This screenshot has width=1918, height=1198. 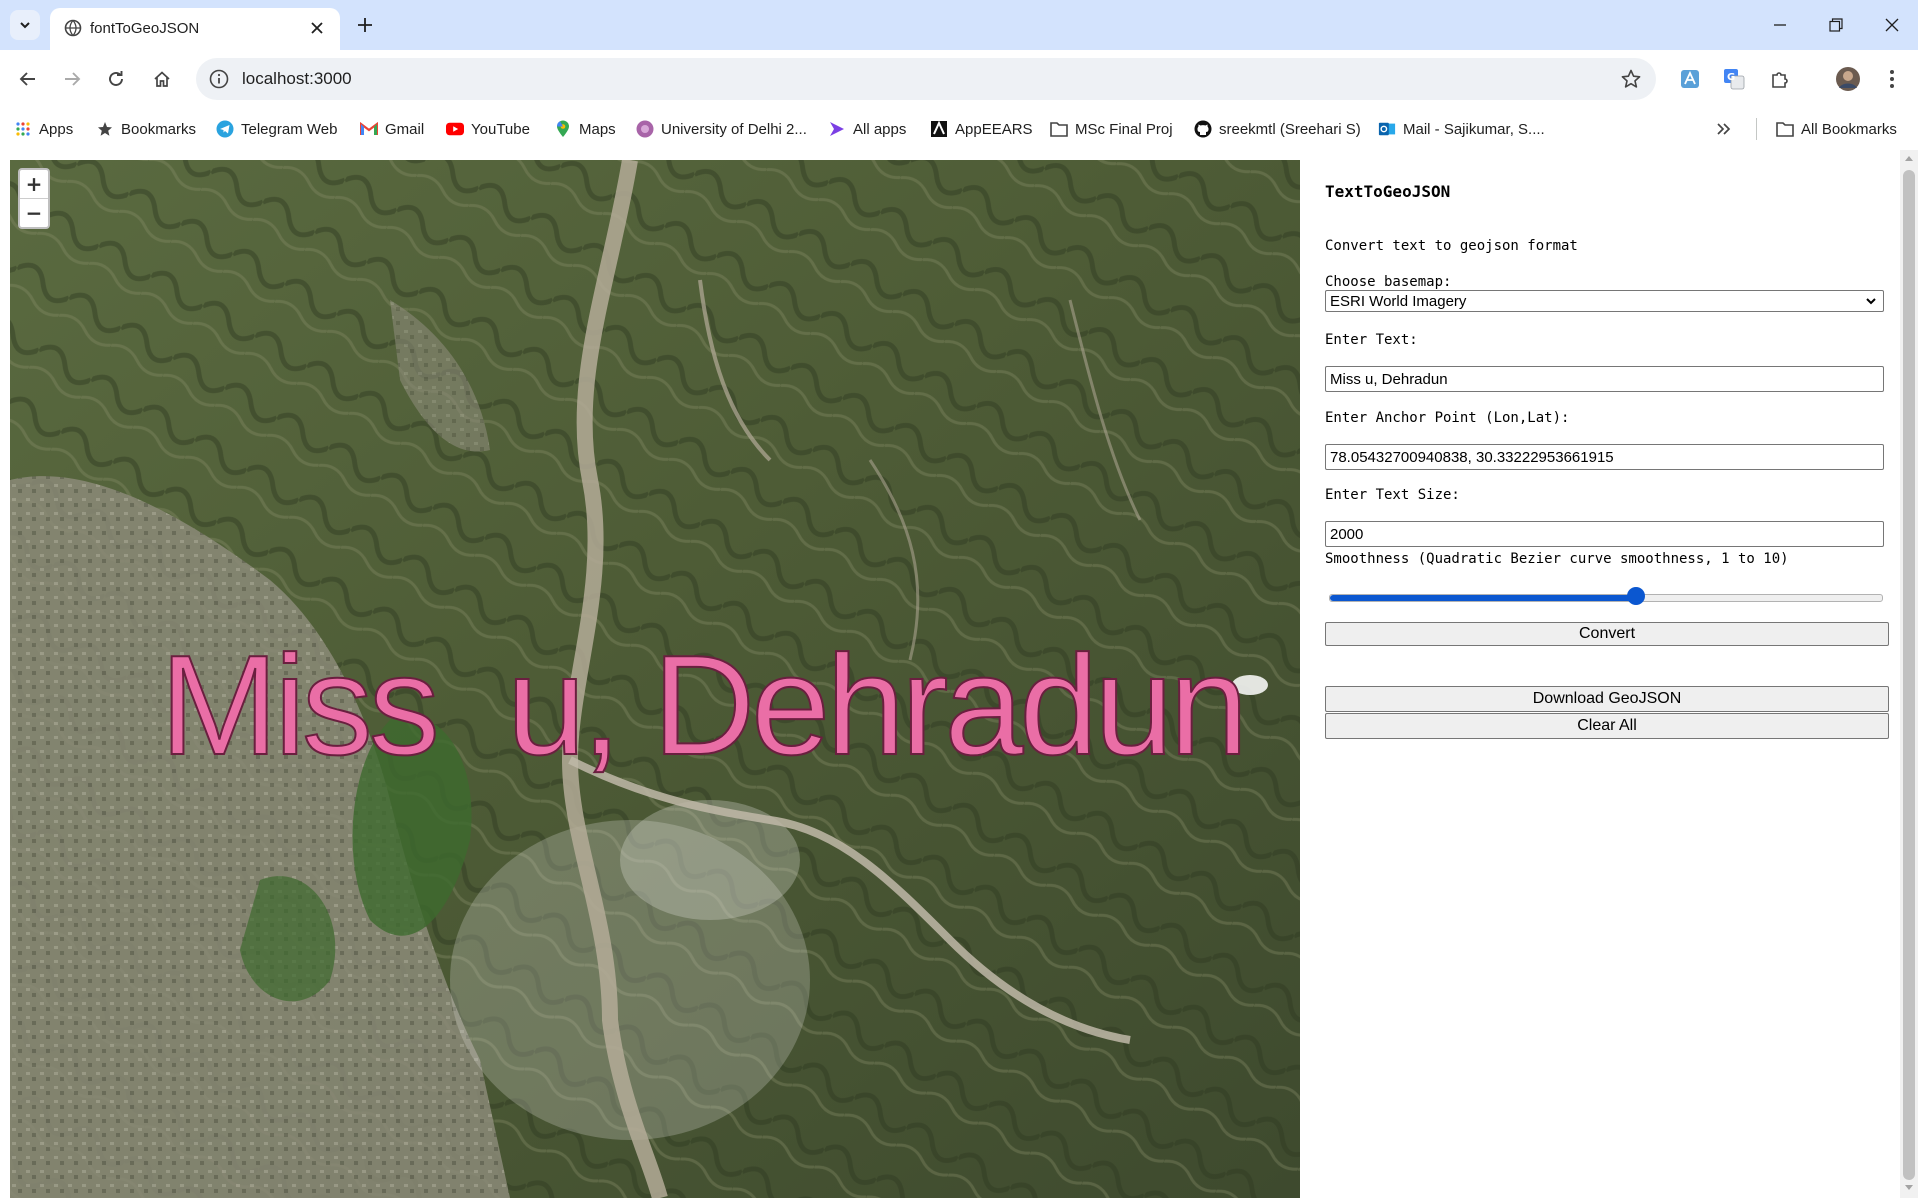 I want to click on university-icon, so click(x=645, y=129).